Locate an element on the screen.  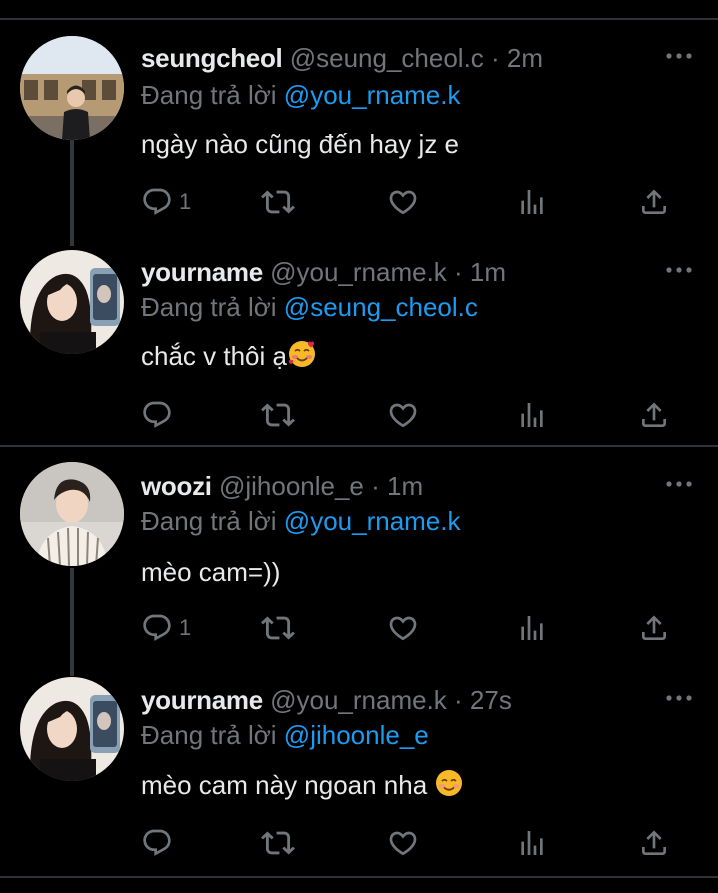
display-name: woozi is located at coordinates (176, 486).